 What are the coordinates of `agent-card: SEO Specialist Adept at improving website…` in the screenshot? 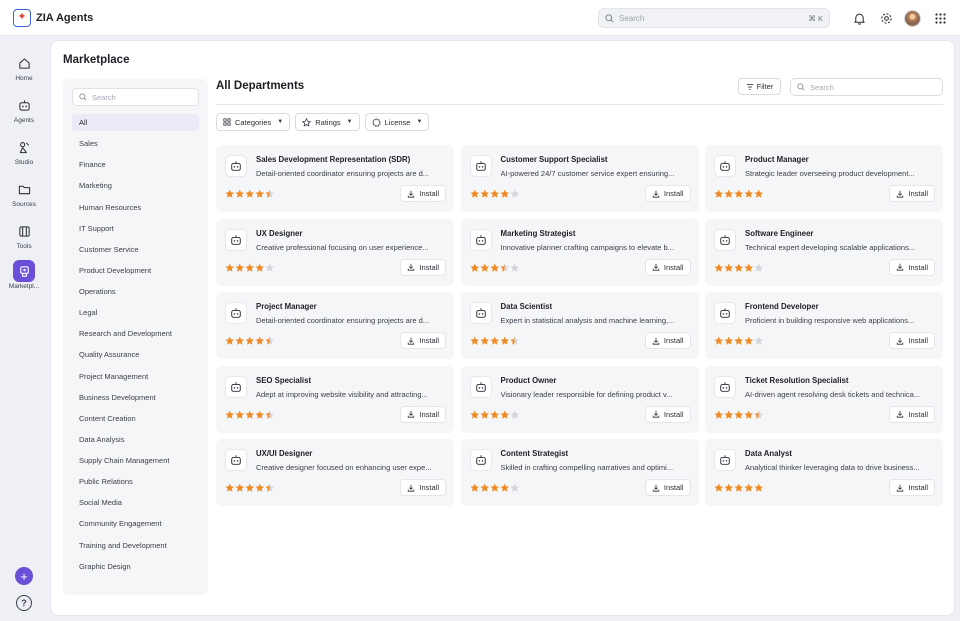 It's located at (335, 399).